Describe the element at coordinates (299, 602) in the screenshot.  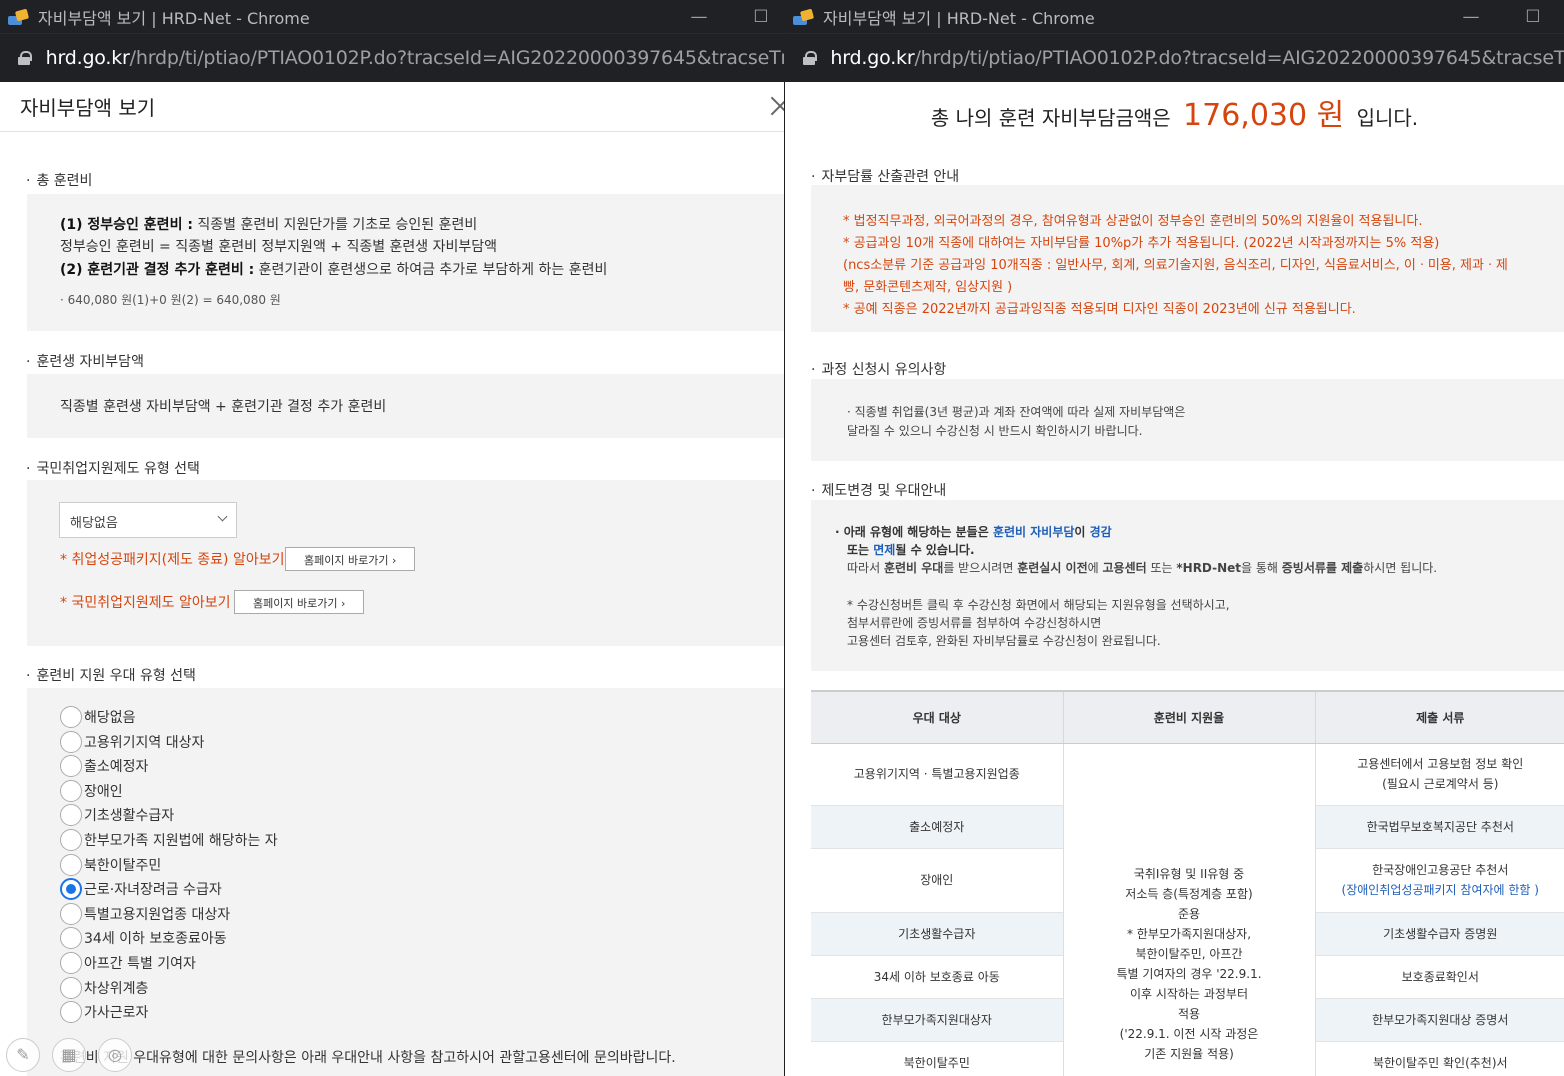
I see `employment-support-homepage-button: 홈페이지 바로가기 ›` at that location.